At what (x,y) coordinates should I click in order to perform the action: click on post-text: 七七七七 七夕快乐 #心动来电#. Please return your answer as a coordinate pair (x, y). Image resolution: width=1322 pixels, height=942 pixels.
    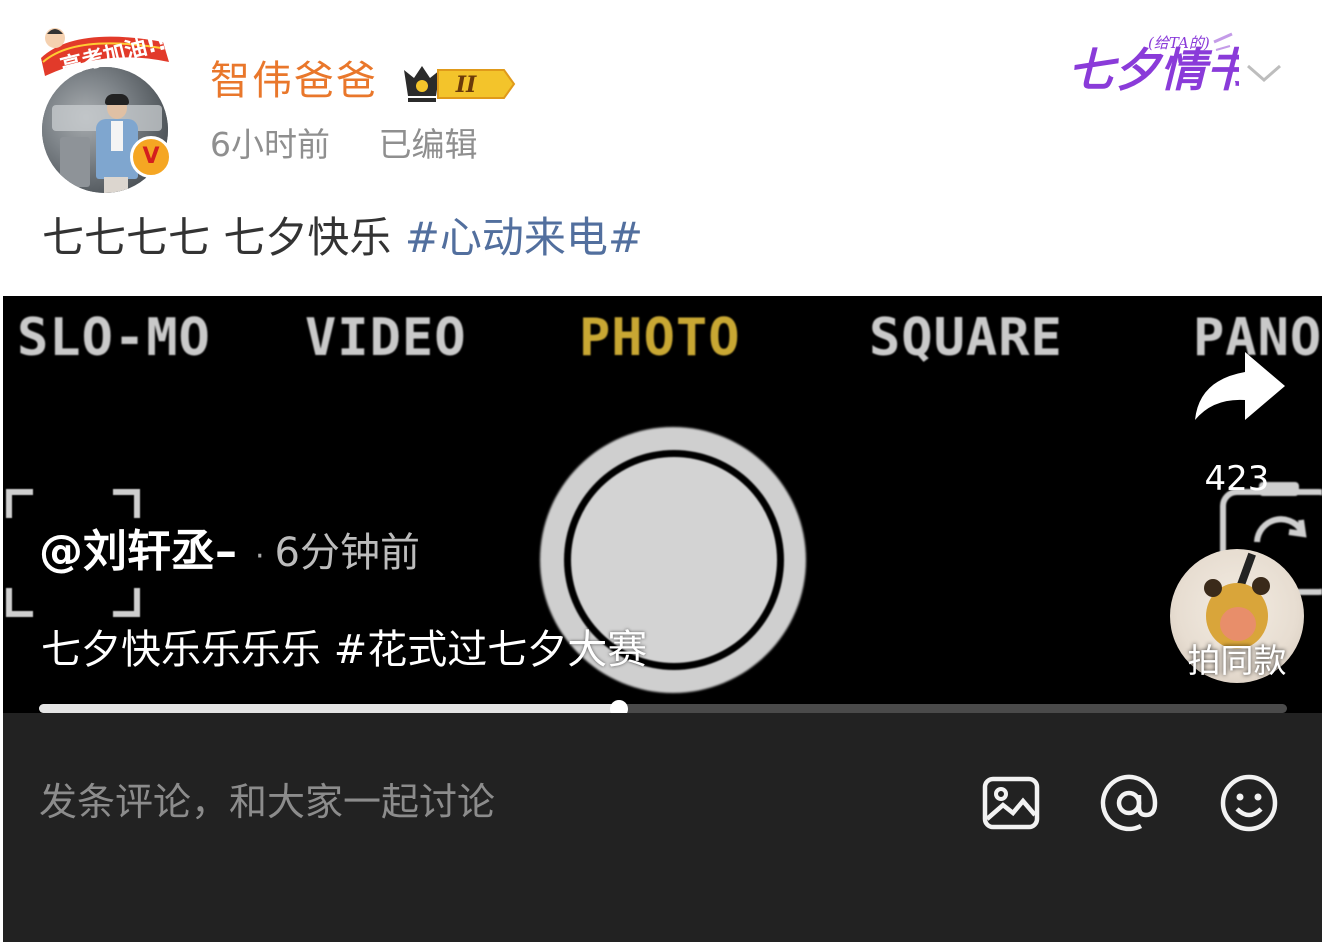
    Looking at the image, I should click on (342, 238).